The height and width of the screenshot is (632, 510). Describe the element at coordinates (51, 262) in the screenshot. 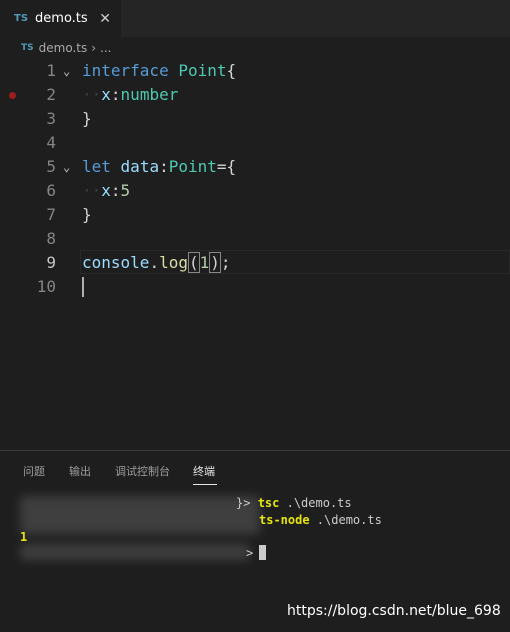

I see `line-number: 9` at that location.